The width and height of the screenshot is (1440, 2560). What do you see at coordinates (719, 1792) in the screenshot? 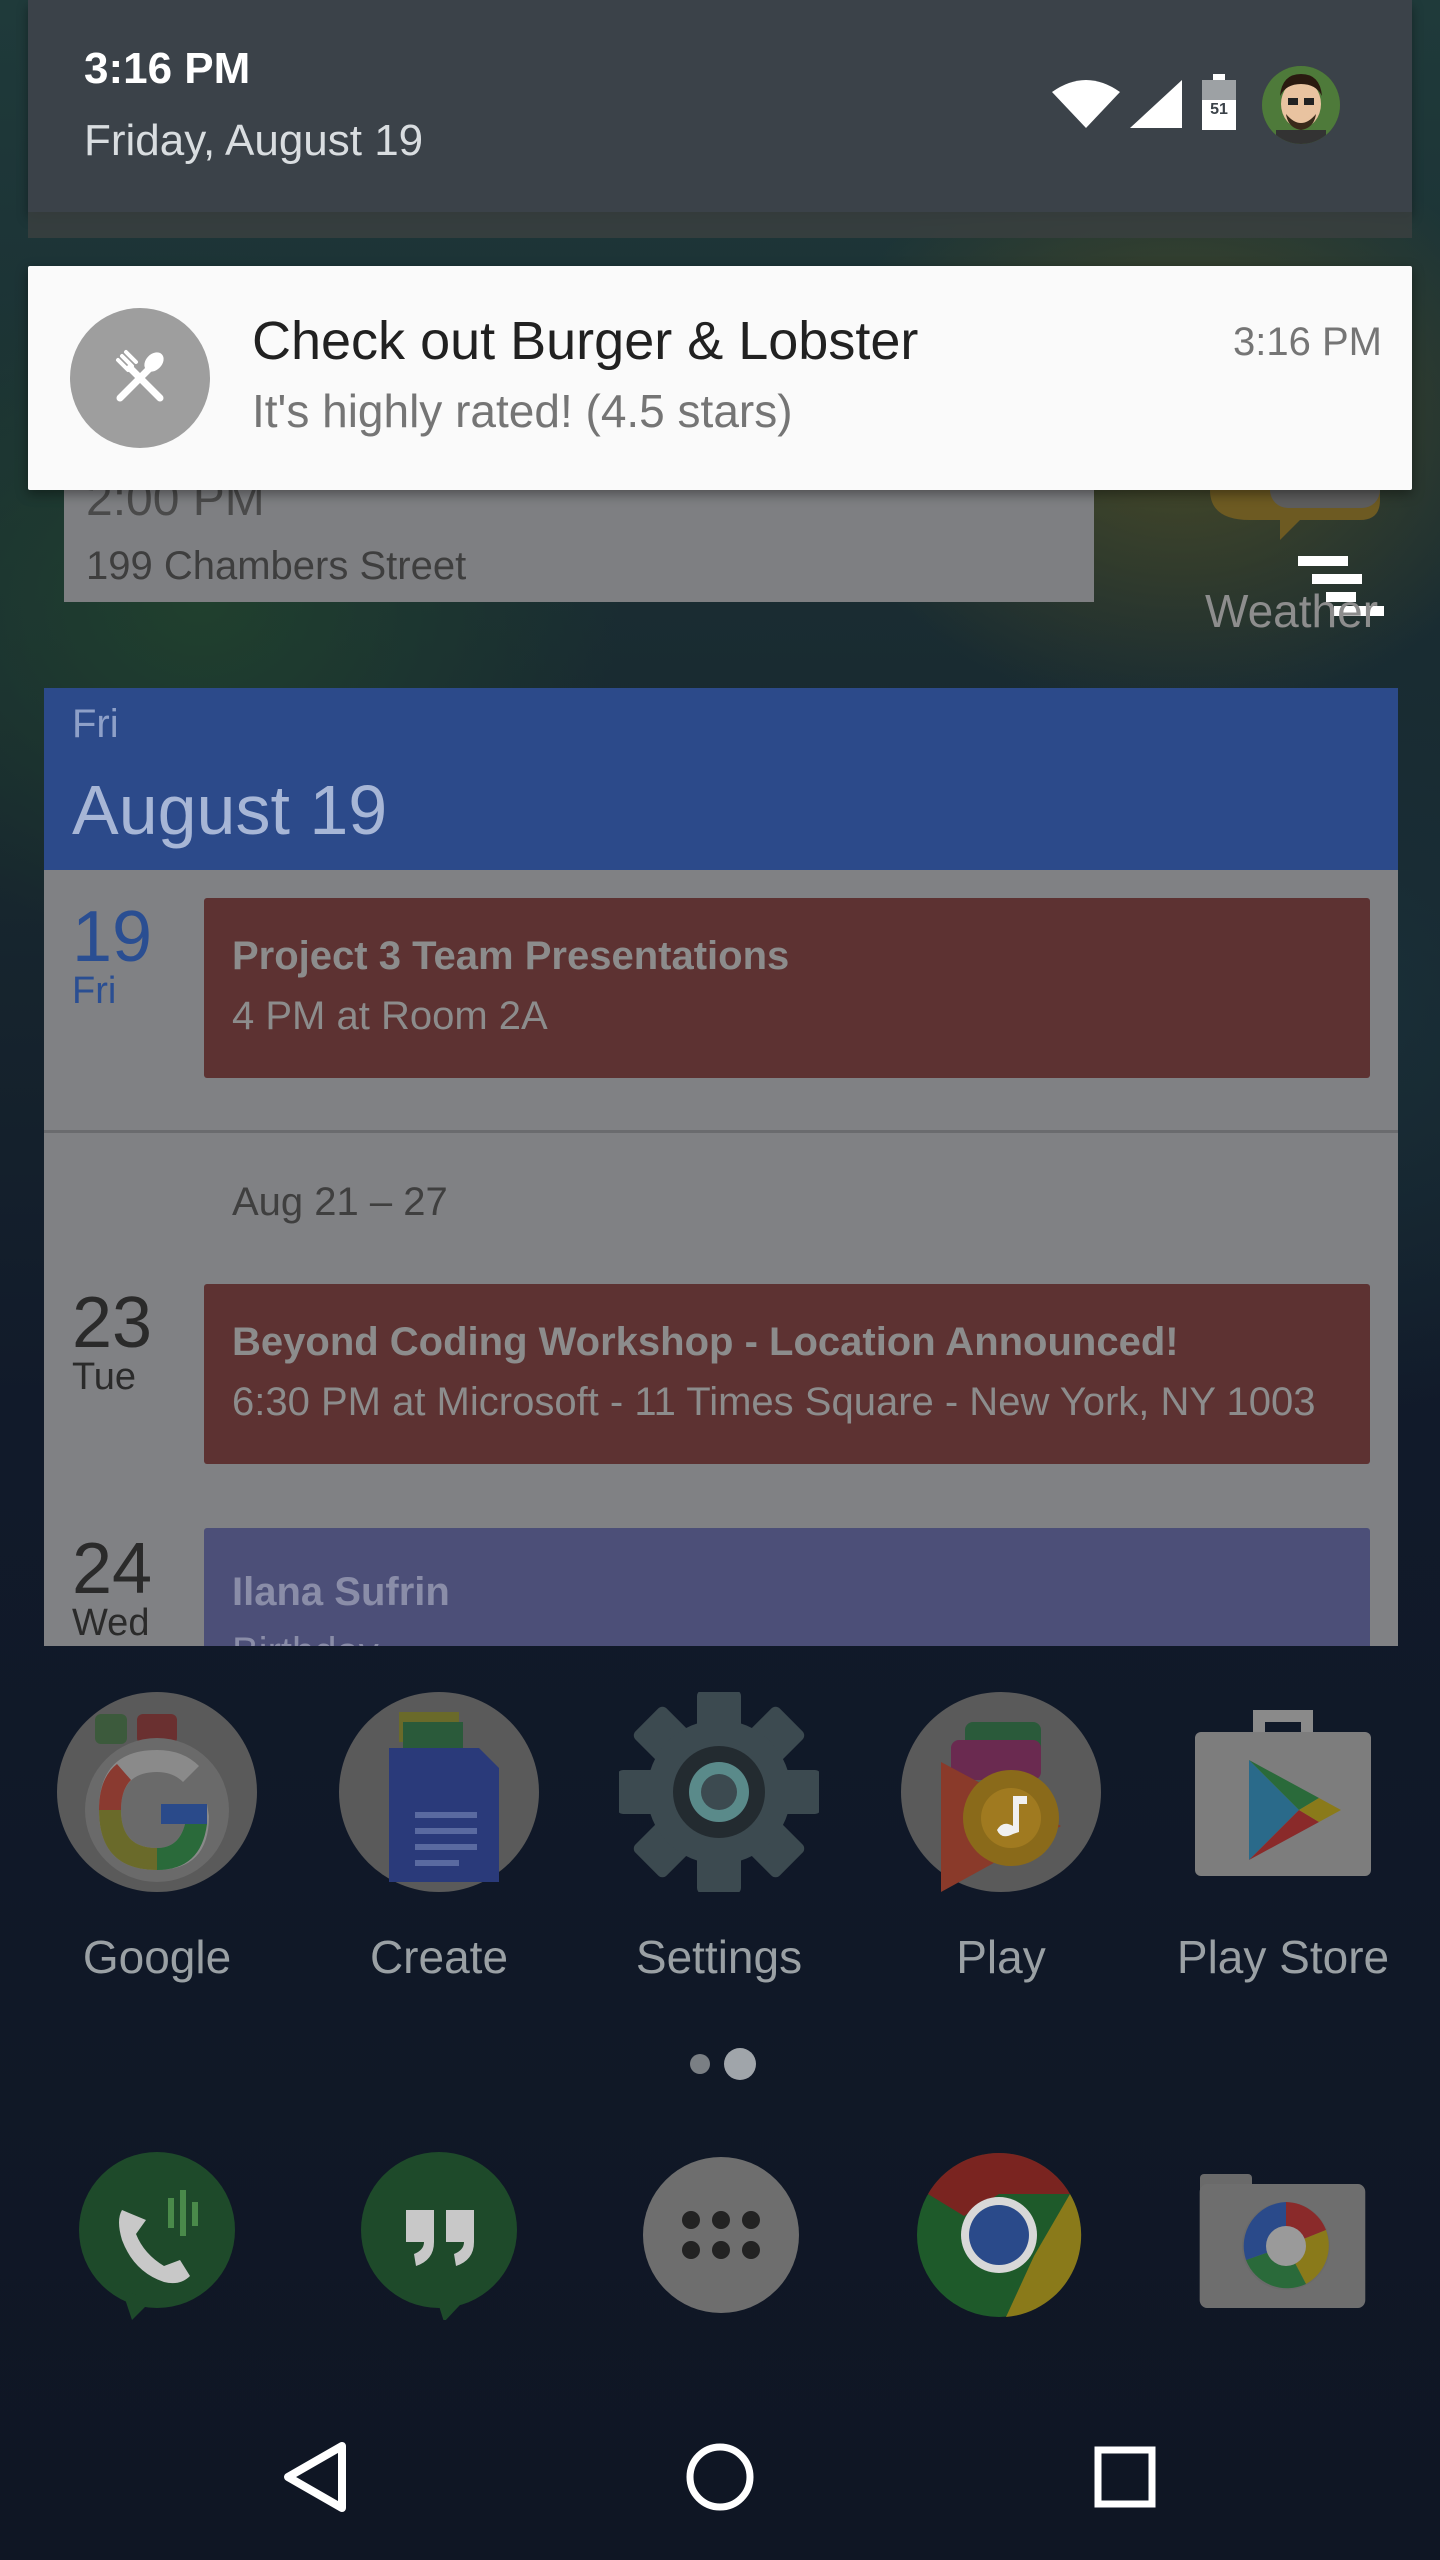
I see `settings-icon` at bounding box center [719, 1792].